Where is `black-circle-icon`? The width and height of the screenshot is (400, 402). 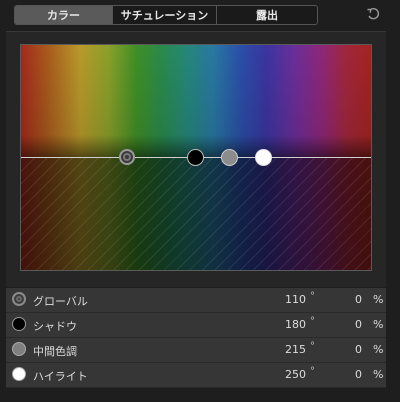 black-circle-icon is located at coordinates (19, 324).